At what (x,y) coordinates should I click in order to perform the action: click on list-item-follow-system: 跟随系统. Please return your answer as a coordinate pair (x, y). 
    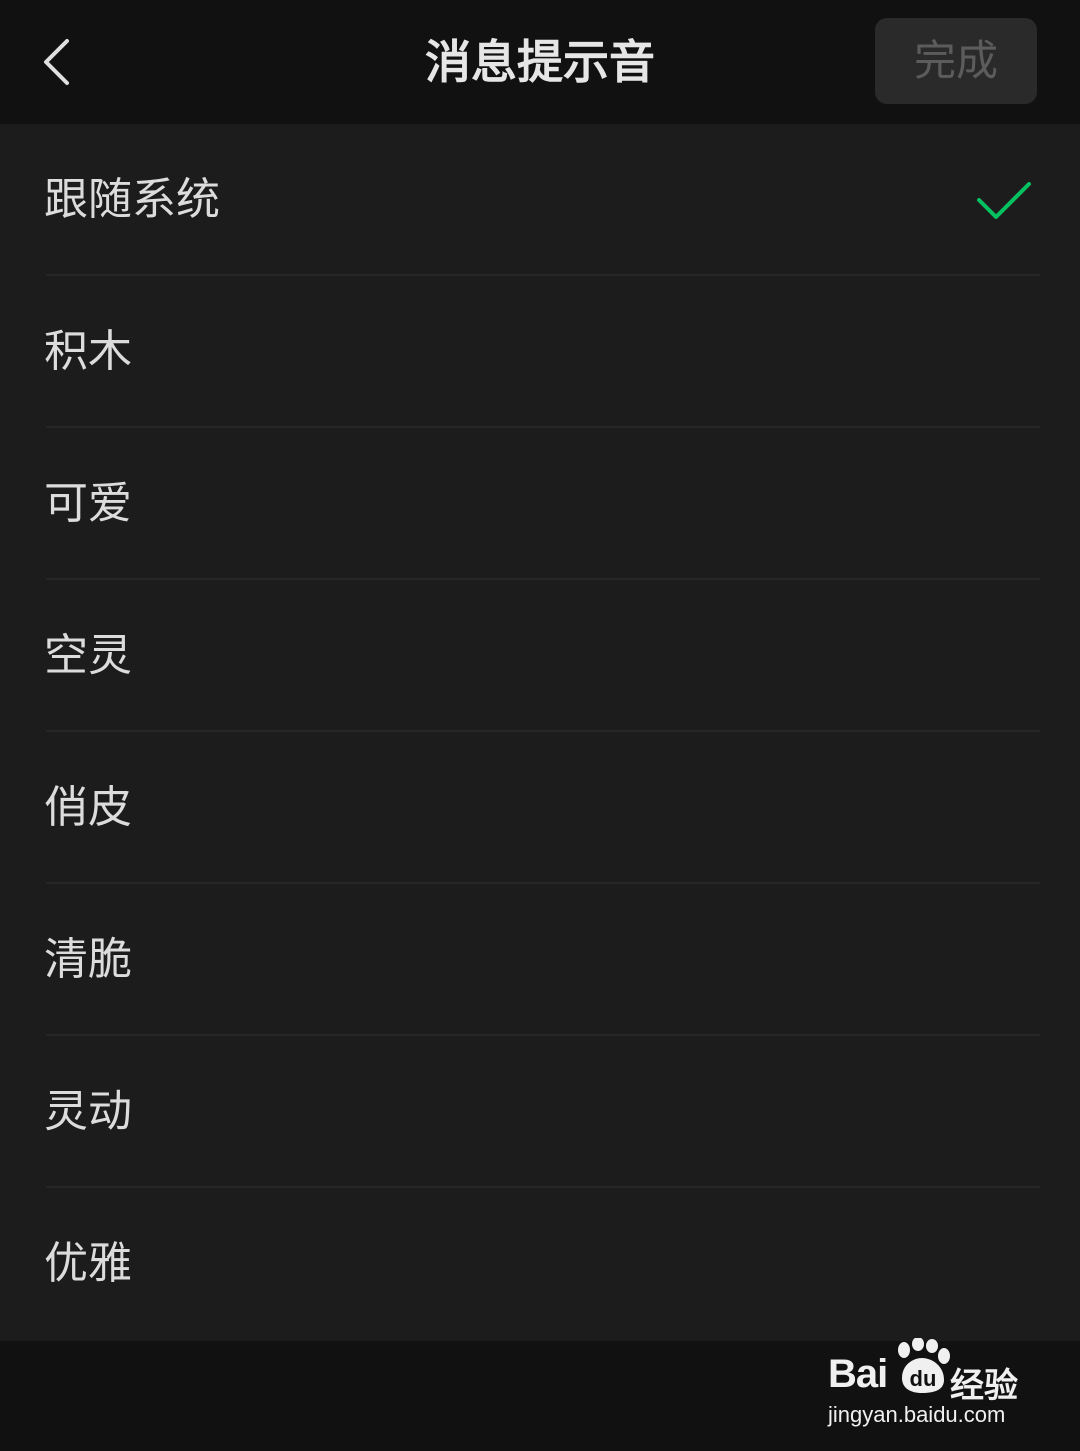
    Looking at the image, I should click on (540, 200).